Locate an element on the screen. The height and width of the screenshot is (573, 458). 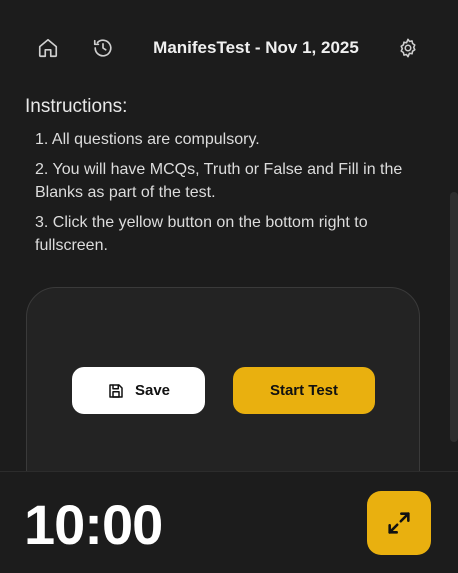
instructions-heading: Instructions: is located at coordinates (76, 106).